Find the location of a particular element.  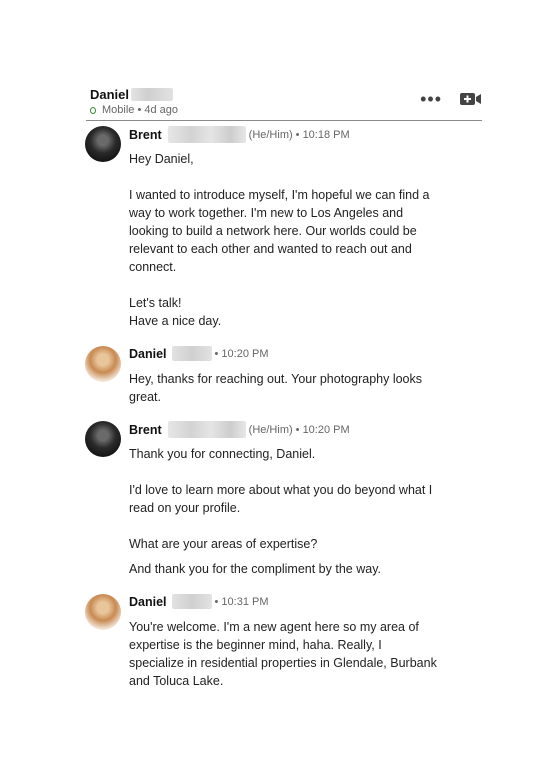

message-meta: Brent (He/Him) • 10:20 PM is located at coordinates (239, 429).